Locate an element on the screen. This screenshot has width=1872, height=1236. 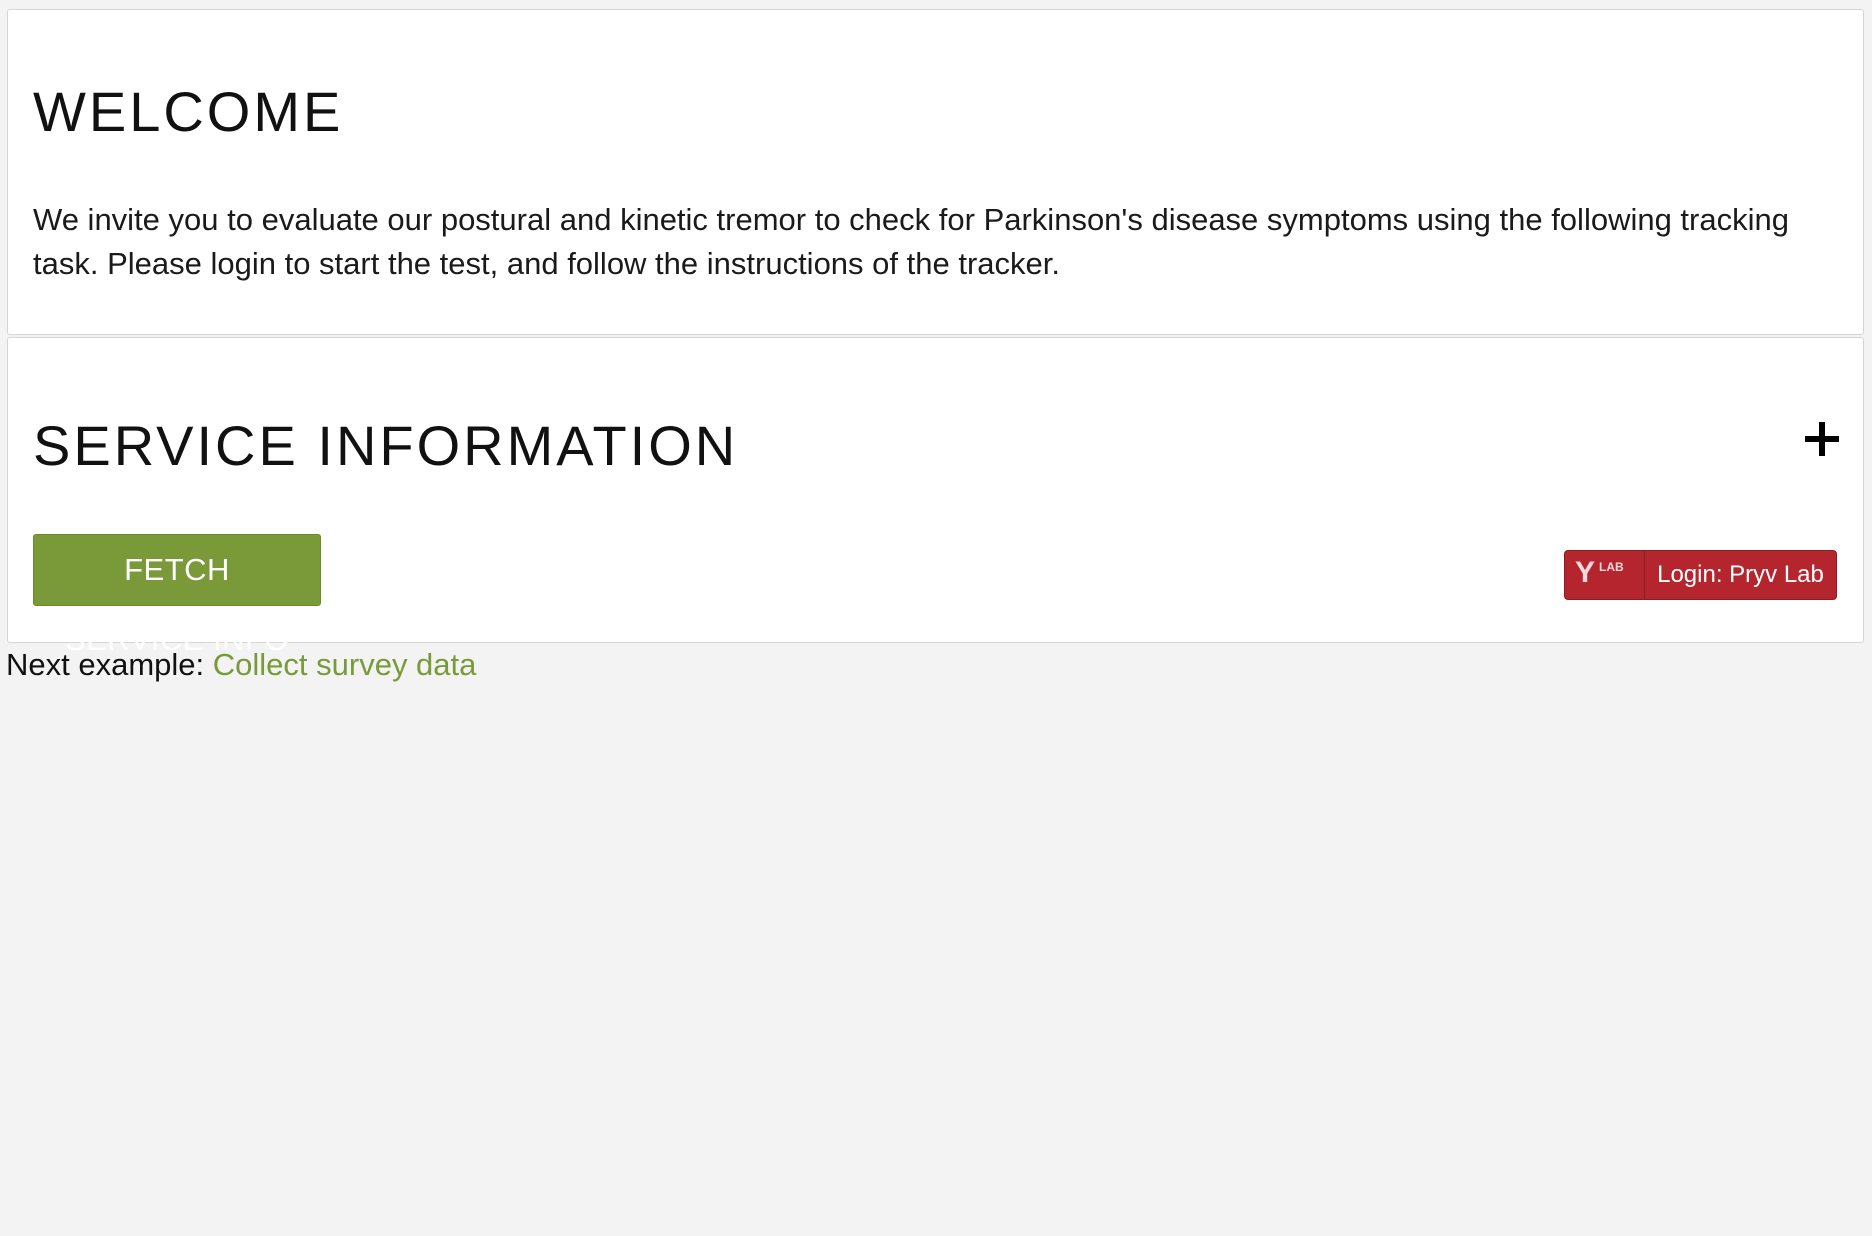
collect-survey-data-link: Collect survey data is located at coordinates (345, 664).